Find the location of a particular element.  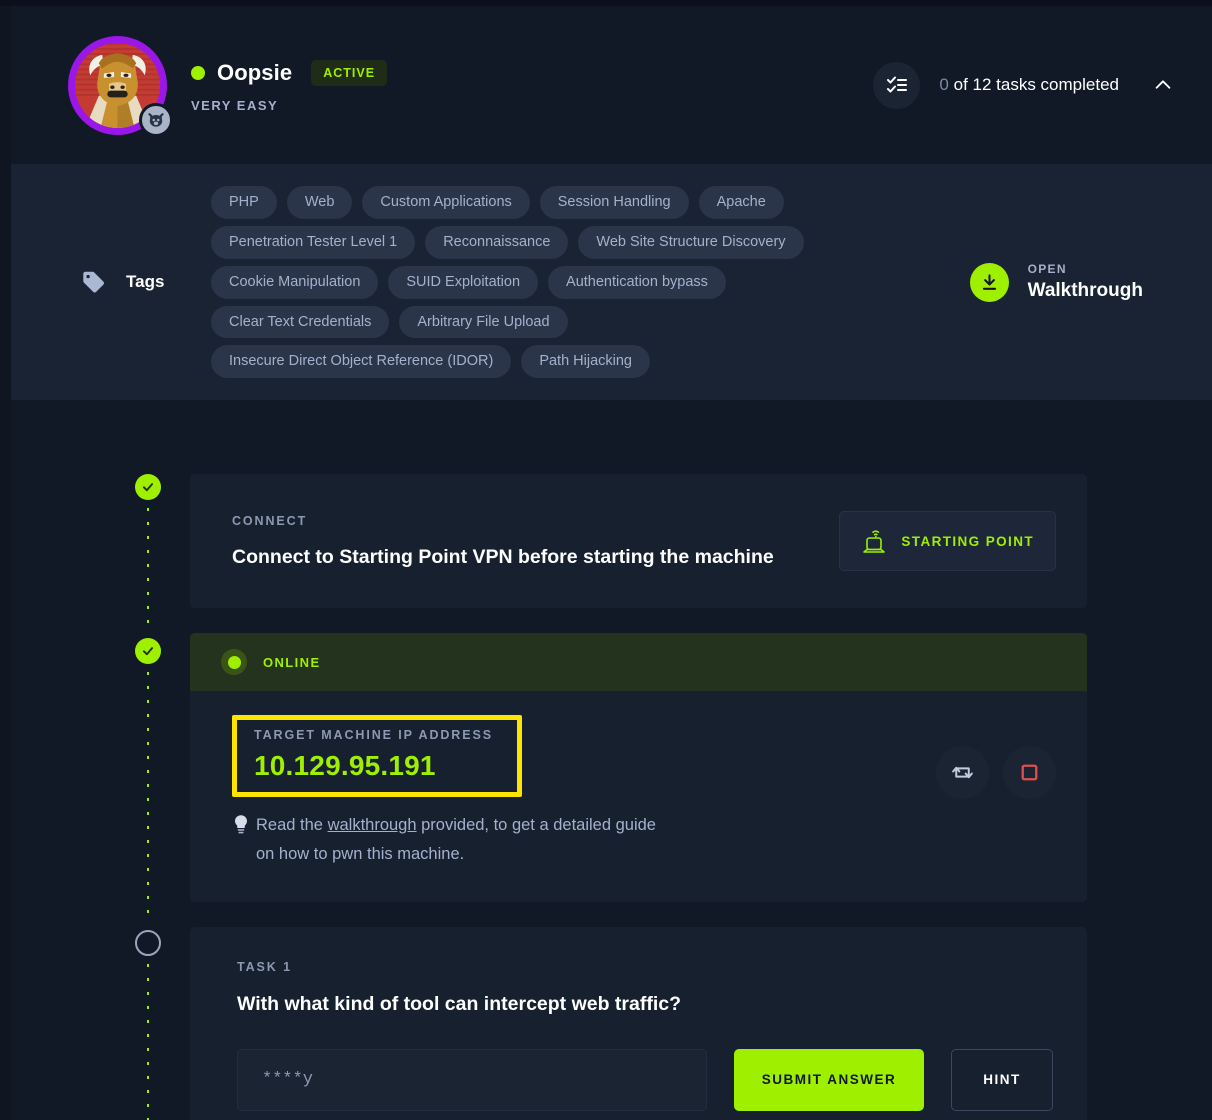

avatar is located at coordinates (120, 86).